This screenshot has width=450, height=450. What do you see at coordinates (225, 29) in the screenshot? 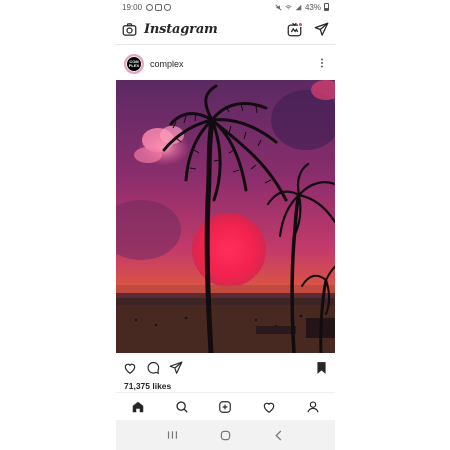
I see `top-app-bar: Instagram` at bounding box center [225, 29].